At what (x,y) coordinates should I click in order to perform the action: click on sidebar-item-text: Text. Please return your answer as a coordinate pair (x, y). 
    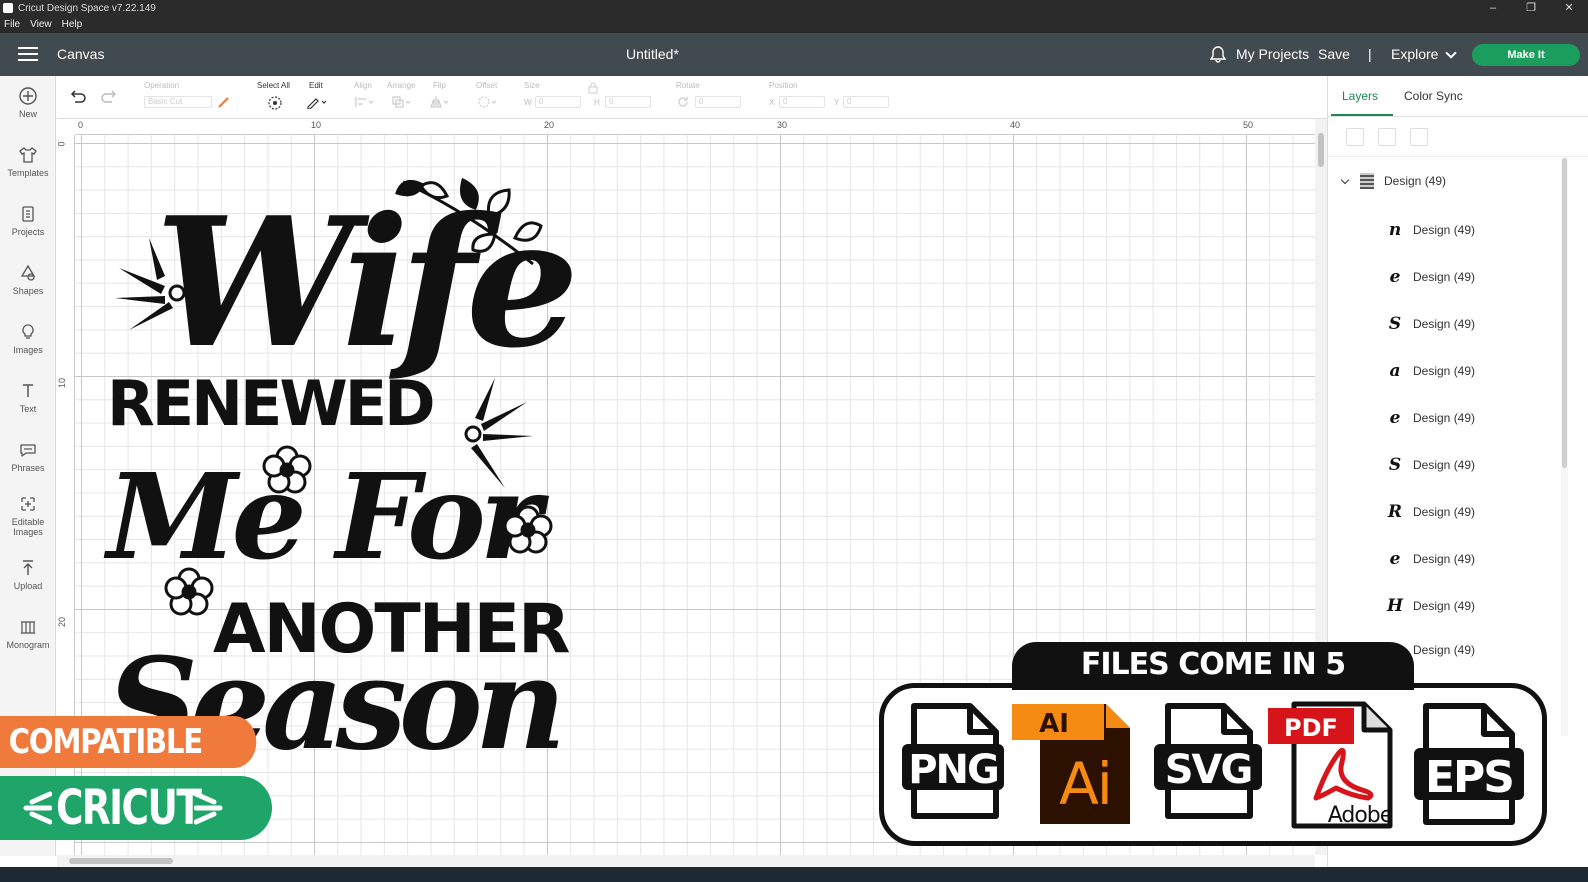
    Looking at the image, I should click on (28, 397).